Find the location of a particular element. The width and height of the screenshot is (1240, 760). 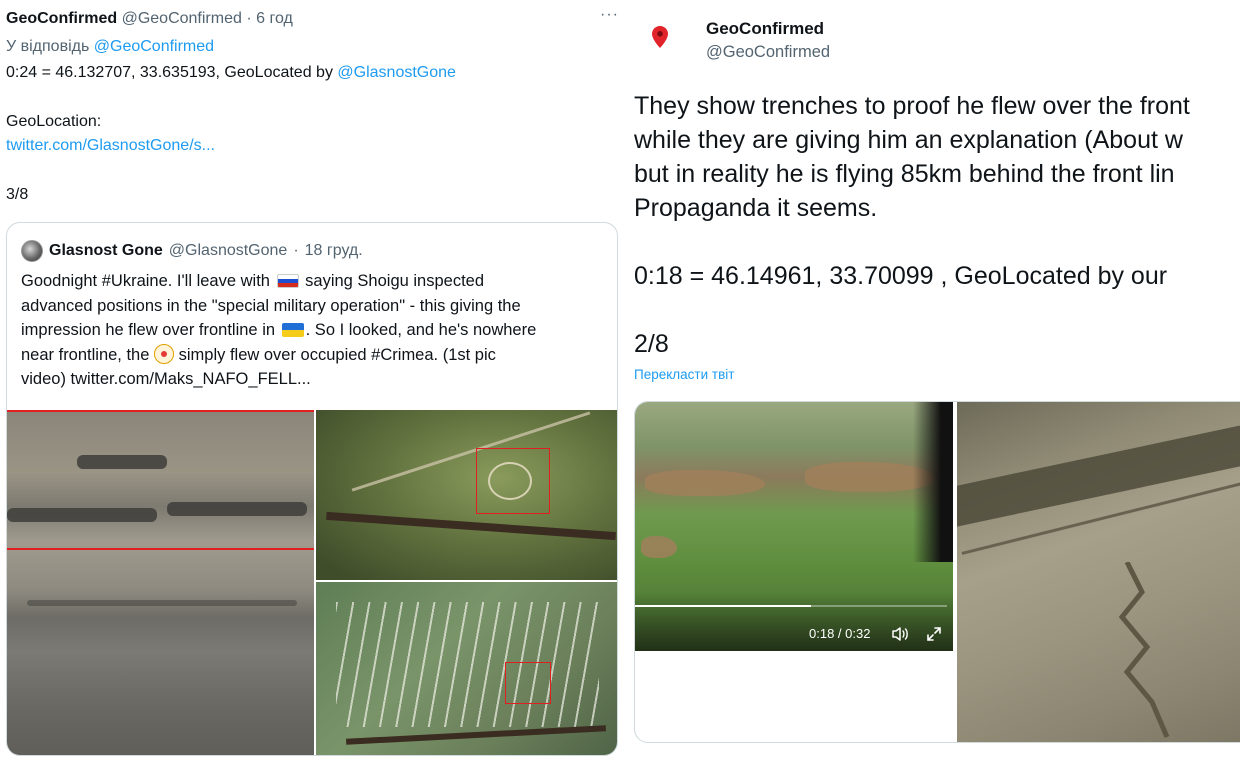

quote-text: saying Shoigu inspected is located at coordinates (395, 281).